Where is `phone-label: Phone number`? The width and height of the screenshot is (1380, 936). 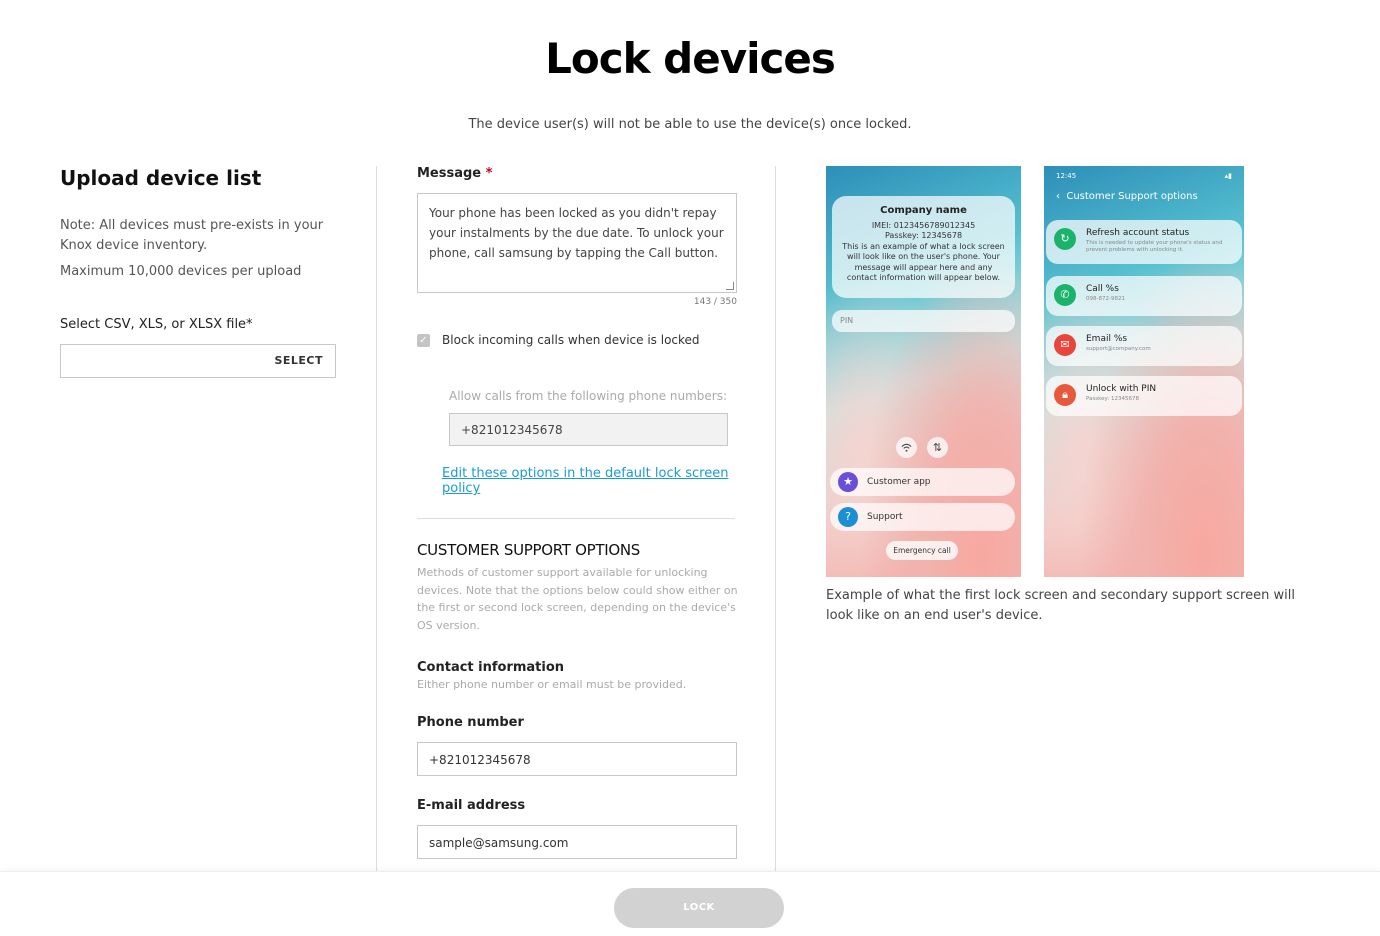 phone-label: Phone number is located at coordinates (470, 722).